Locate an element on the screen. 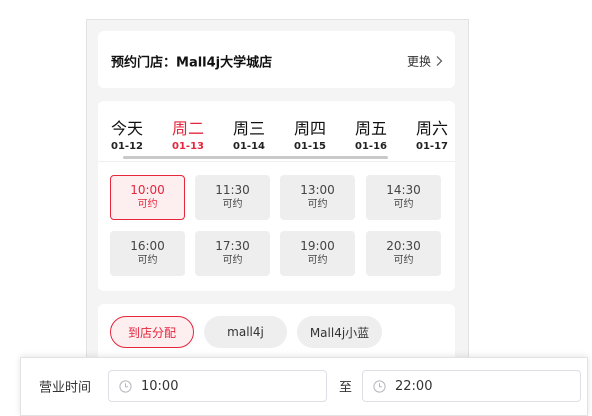  date-tab-day: 周四 is located at coordinates (309, 128).